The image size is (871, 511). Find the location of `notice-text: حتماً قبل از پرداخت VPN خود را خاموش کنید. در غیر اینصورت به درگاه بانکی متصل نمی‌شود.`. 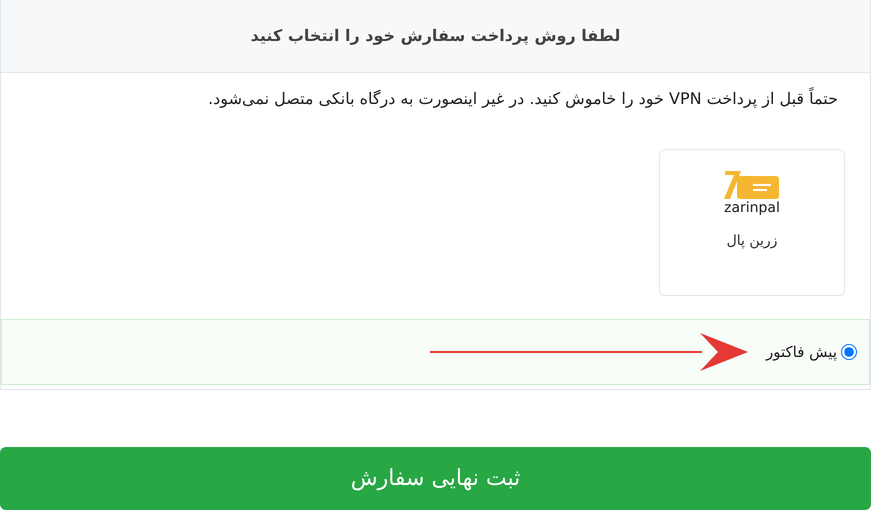

notice-text: حتماً قبل از پرداخت VPN خود را خاموش کنید. در غیر اینصورت به درگاه بانکی متصل نمی‌شود. is located at coordinates (523, 98).